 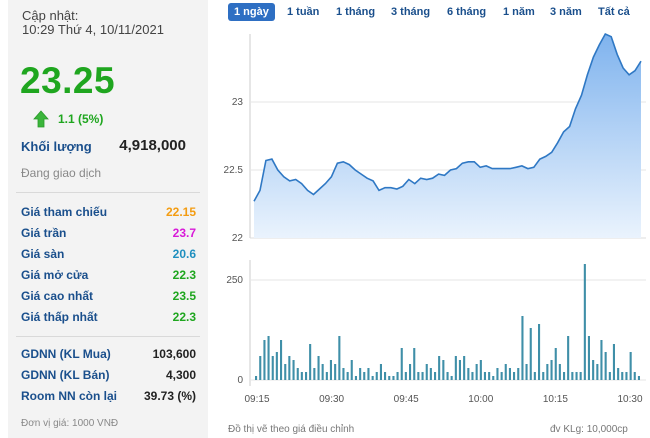 What do you see at coordinates (152, 145) in the screenshot?
I see `volume-value: 4,918,000` at bounding box center [152, 145].